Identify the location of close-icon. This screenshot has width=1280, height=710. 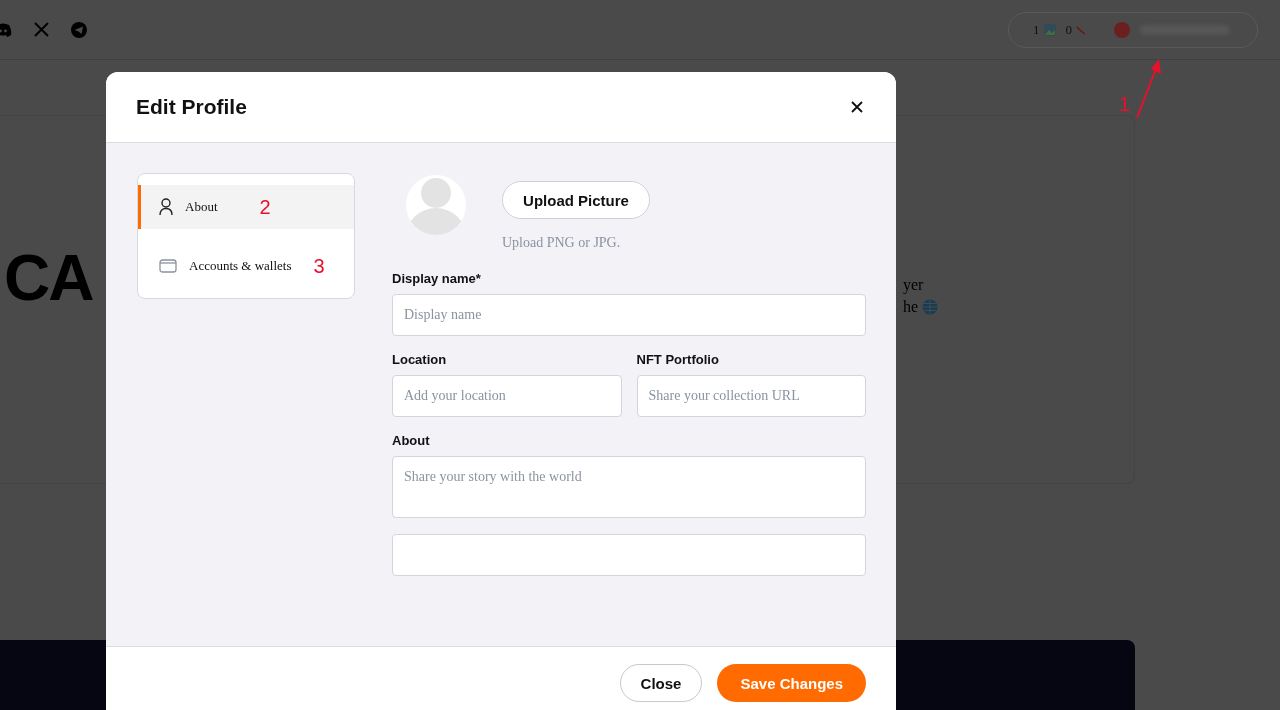
(857, 107).